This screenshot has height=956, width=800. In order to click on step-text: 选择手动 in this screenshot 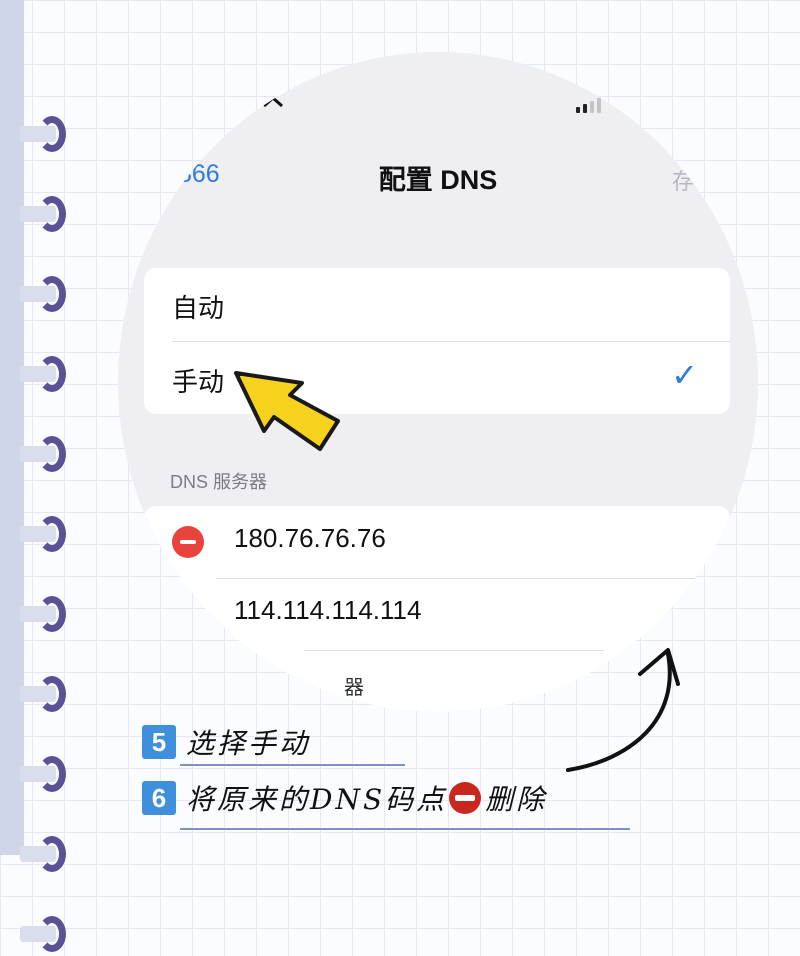, I will do `click(248, 743)`.